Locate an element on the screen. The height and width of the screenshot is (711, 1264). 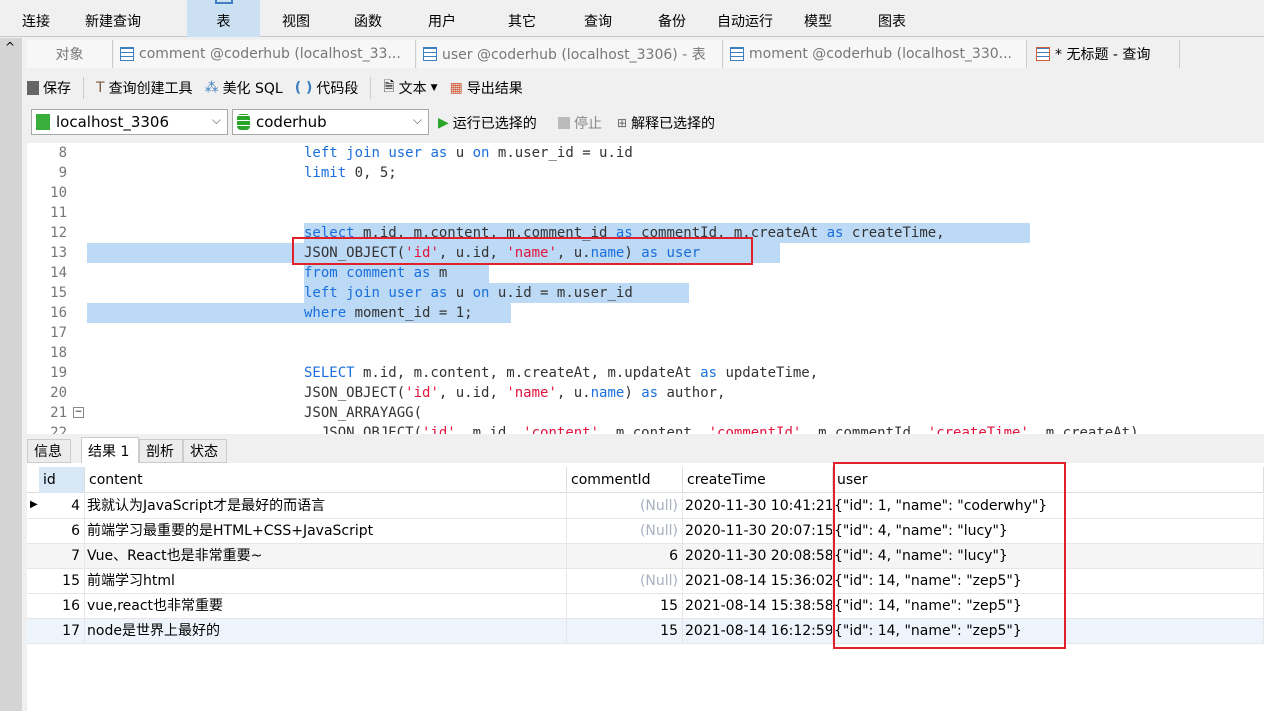
label: 结果 1 is located at coordinates (109, 451).